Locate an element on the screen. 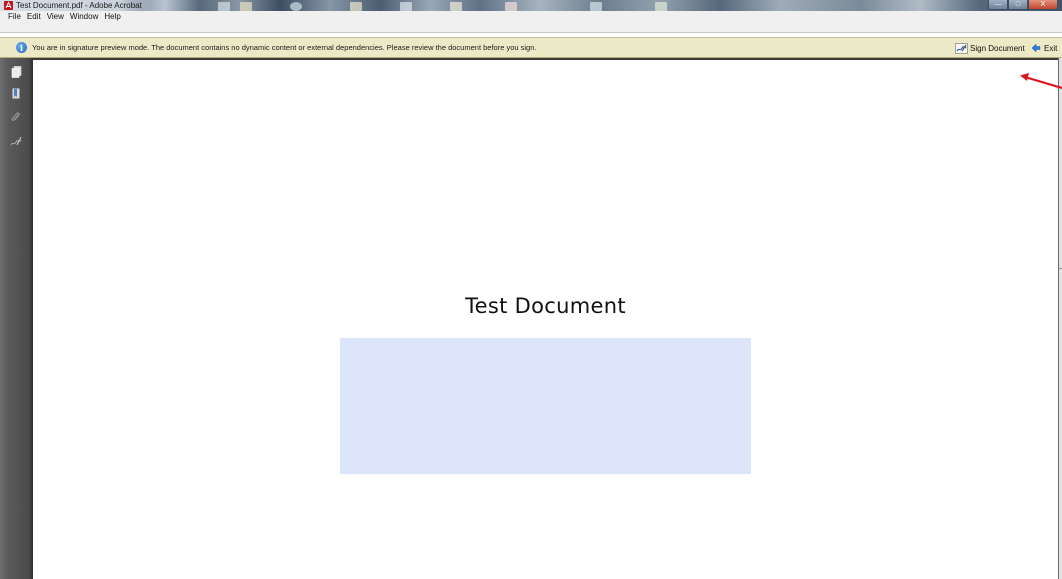  exit-label: Exit is located at coordinates (1051, 48).